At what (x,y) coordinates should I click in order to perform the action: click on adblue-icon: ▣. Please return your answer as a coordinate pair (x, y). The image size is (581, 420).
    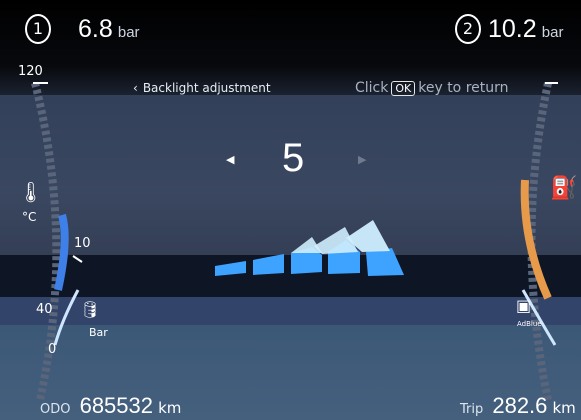
    Looking at the image, I should click on (524, 305).